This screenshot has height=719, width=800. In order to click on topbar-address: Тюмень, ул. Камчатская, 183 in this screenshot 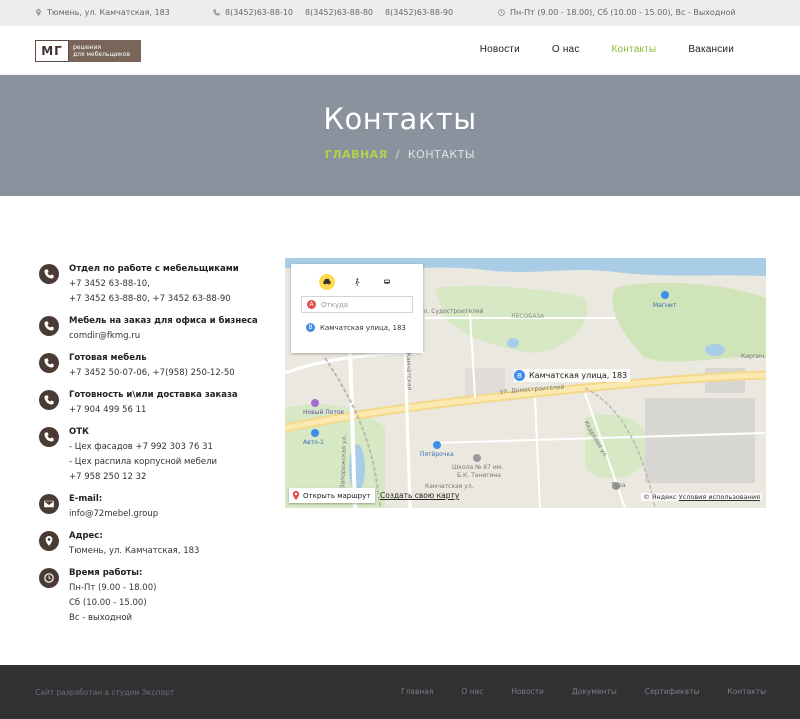, I will do `click(102, 12)`.